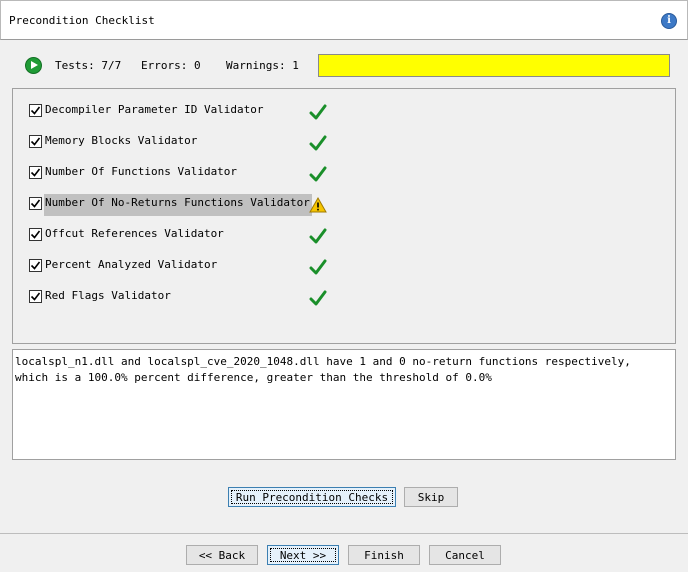 The width and height of the screenshot is (688, 572). What do you see at coordinates (179, 297) in the screenshot?
I see `validator-item: Red Flags Validator` at bounding box center [179, 297].